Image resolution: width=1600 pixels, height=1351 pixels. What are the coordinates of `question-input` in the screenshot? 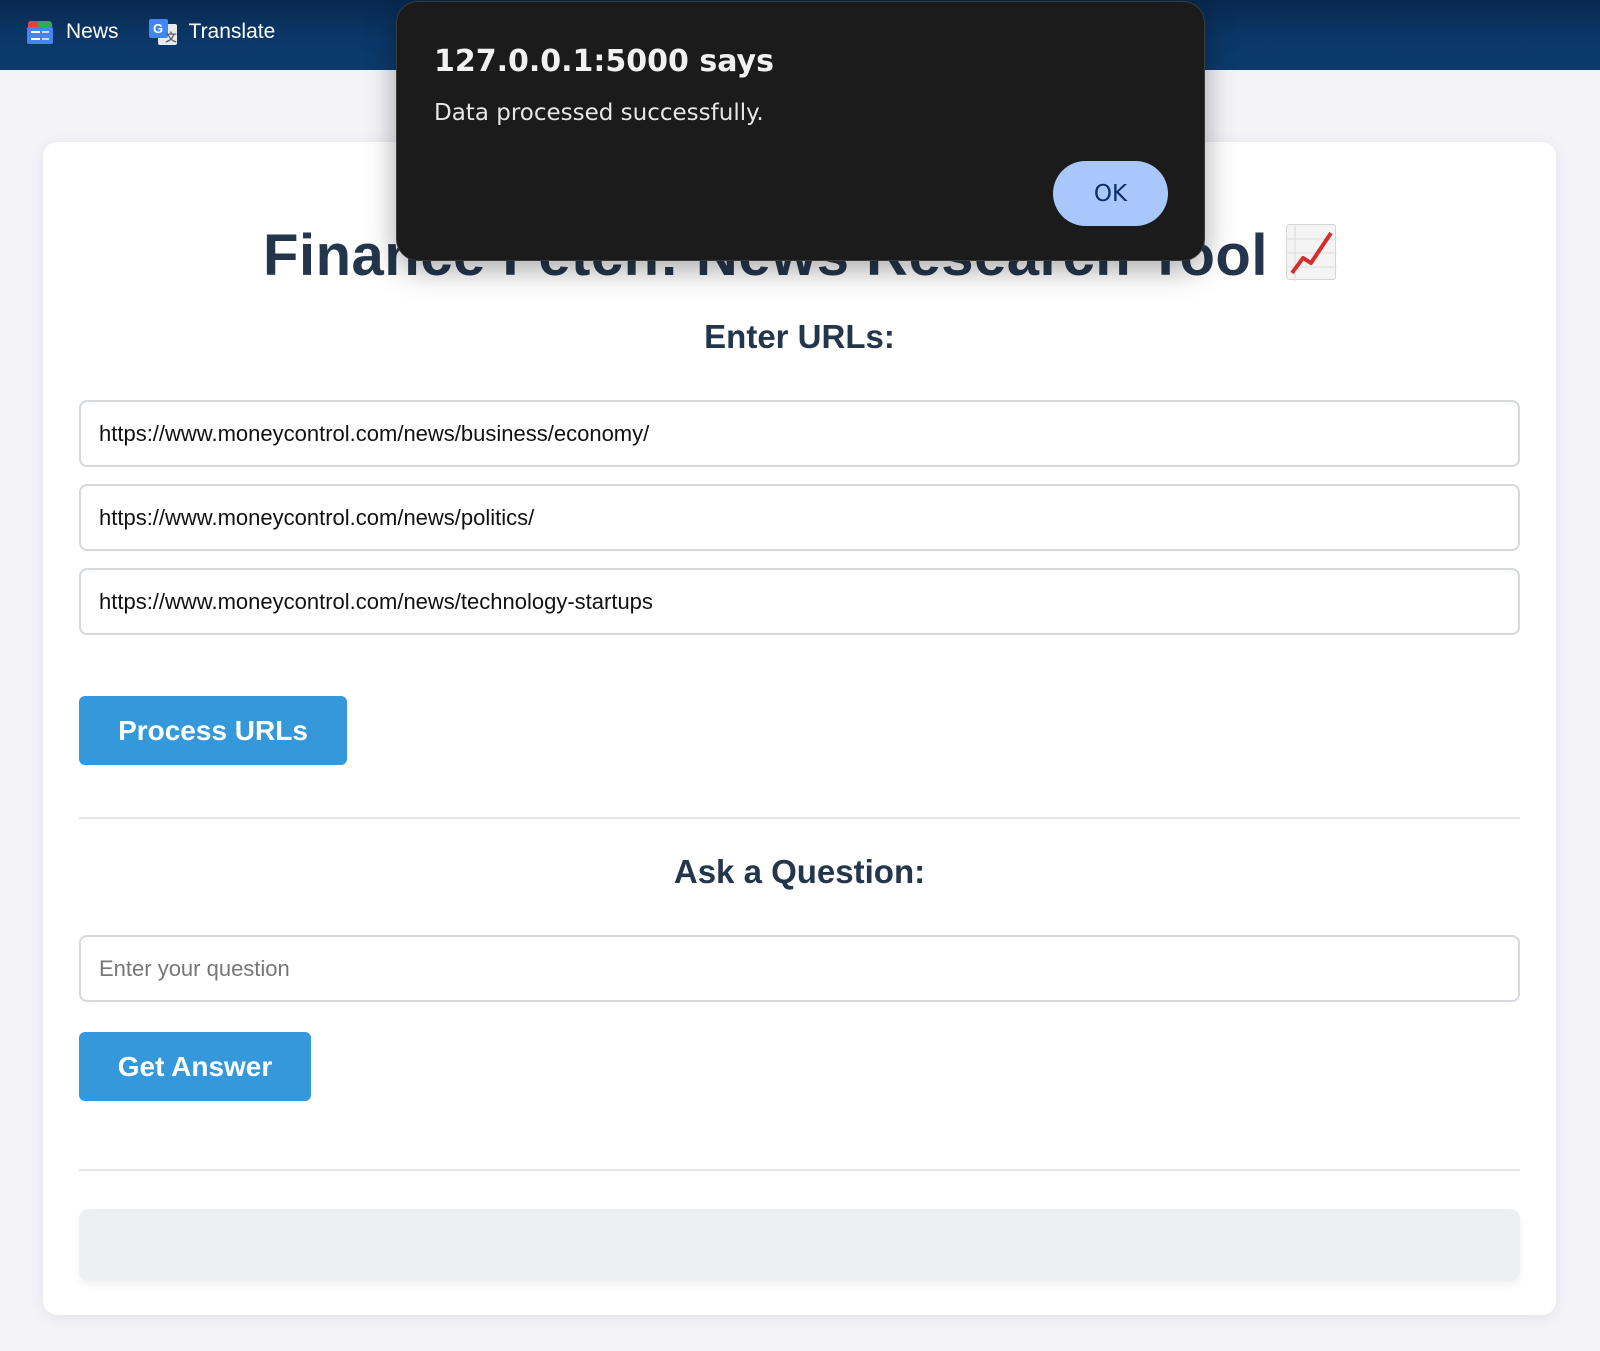 It's located at (799, 968).